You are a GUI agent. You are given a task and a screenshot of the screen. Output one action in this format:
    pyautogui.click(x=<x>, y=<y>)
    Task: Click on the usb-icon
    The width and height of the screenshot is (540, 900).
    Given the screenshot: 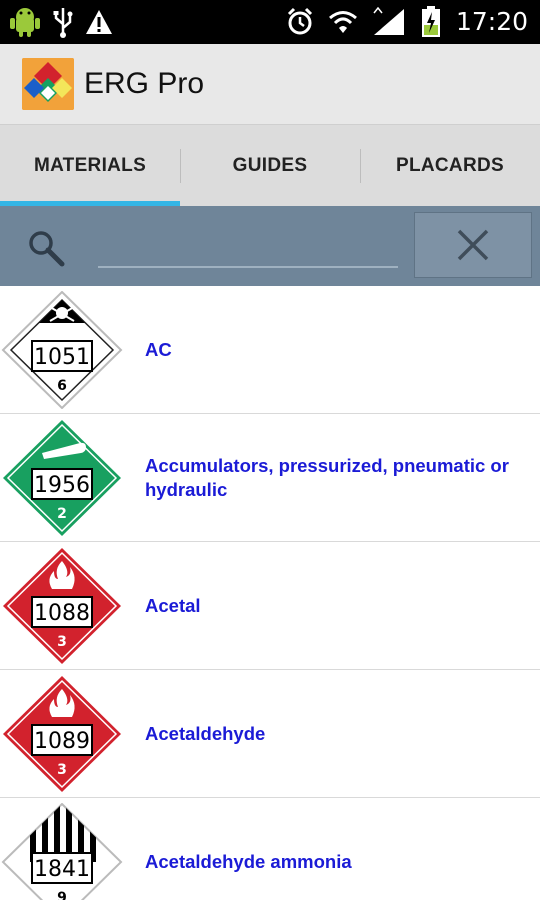 What is the action you would take?
    pyautogui.click(x=63, y=23)
    